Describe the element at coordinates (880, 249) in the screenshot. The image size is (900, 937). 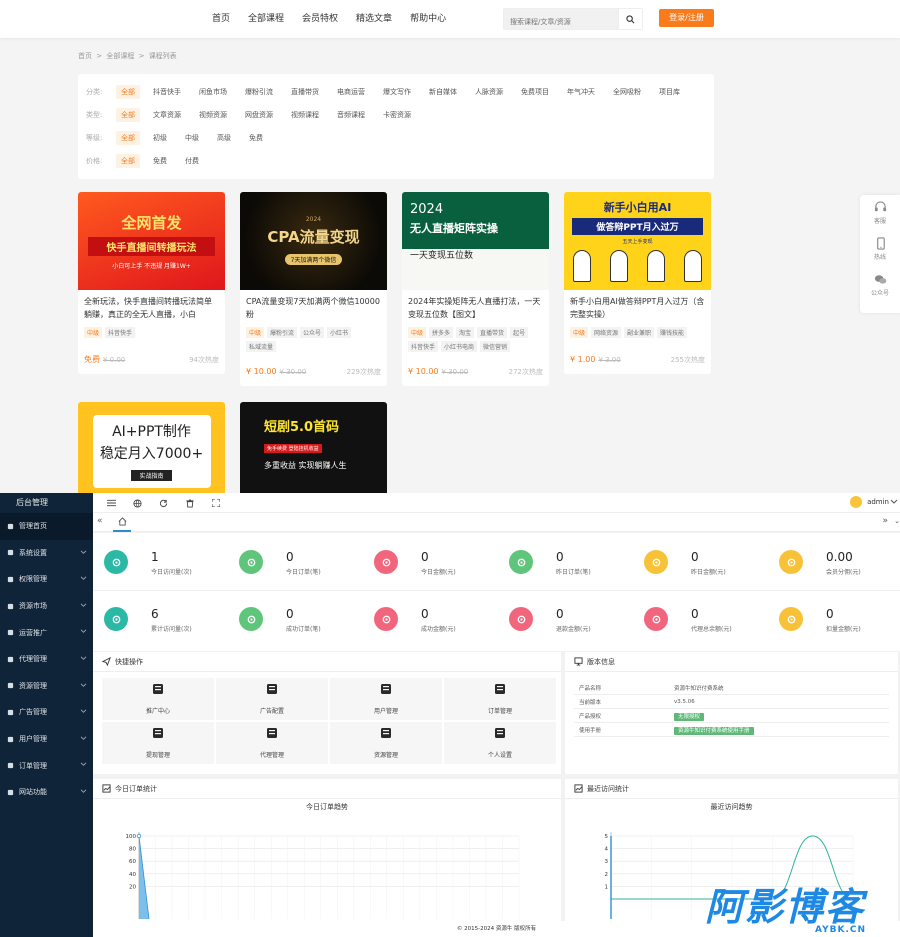
I see `hotline-button: 热线` at that location.